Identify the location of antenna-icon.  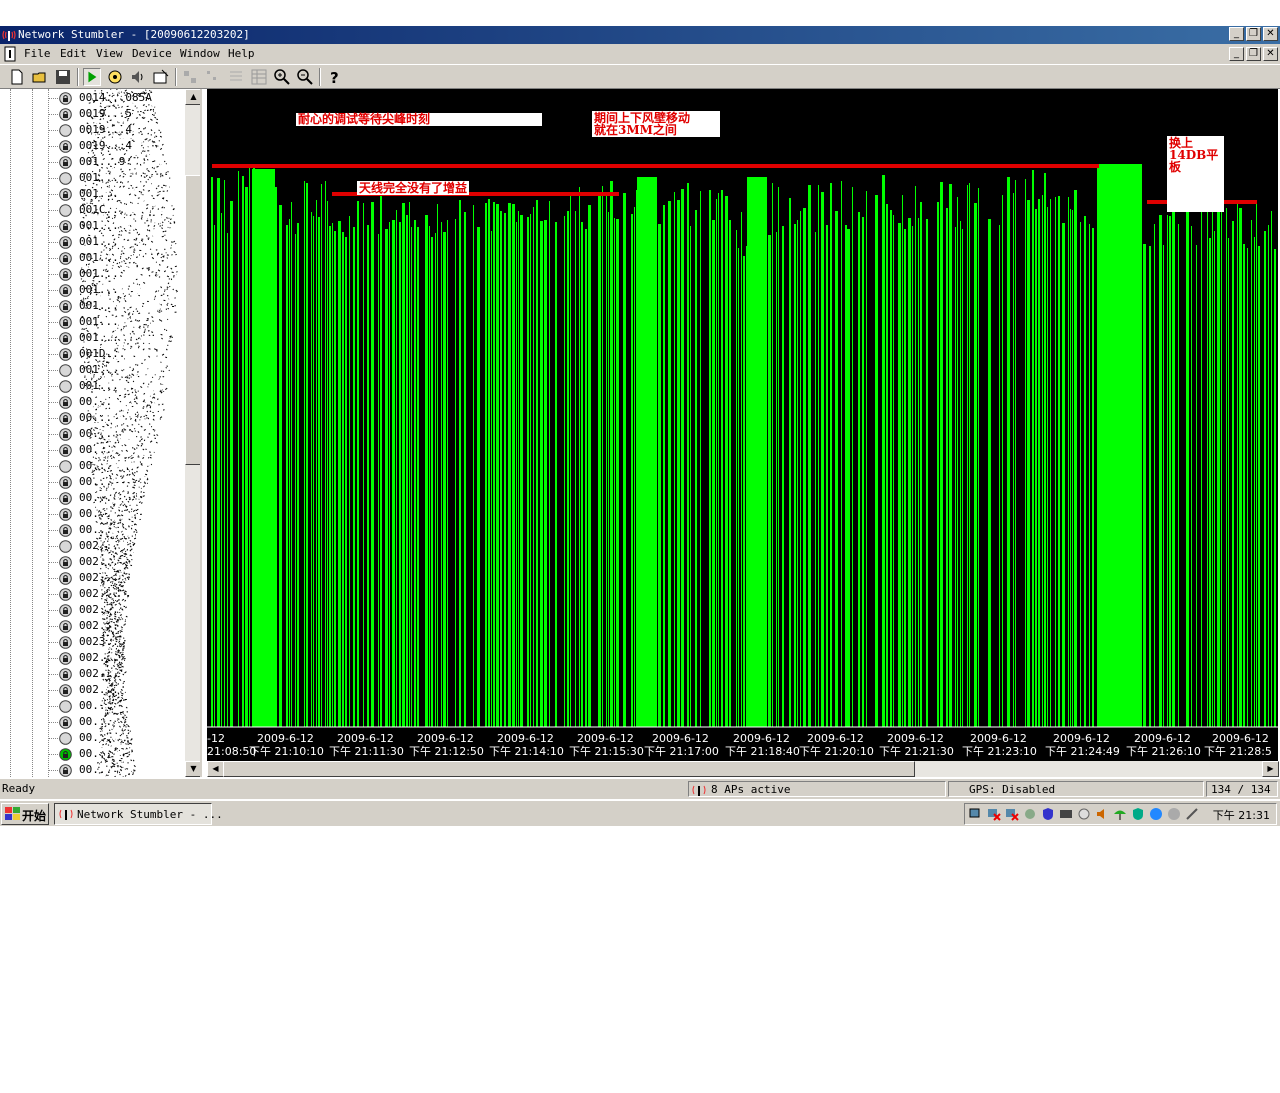
(699, 790).